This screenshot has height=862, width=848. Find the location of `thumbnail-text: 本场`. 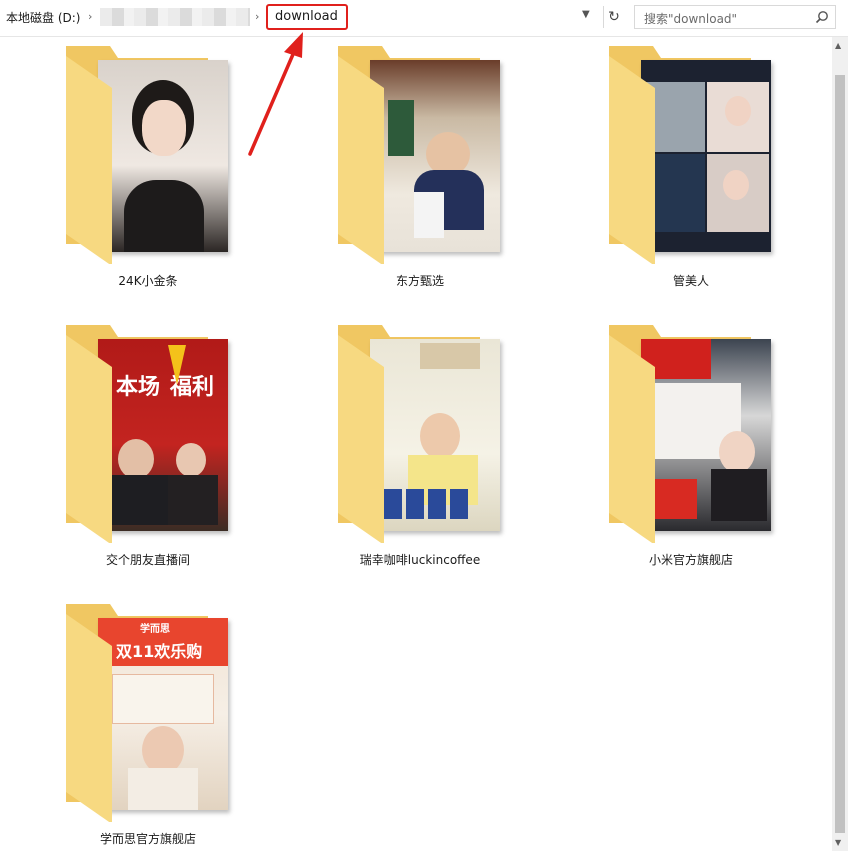

thumbnail-text: 本场 is located at coordinates (138, 387).